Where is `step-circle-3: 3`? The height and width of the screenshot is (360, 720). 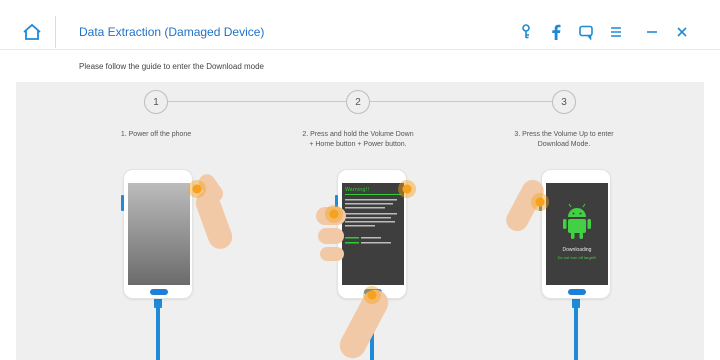 step-circle-3: 3 is located at coordinates (564, 102).